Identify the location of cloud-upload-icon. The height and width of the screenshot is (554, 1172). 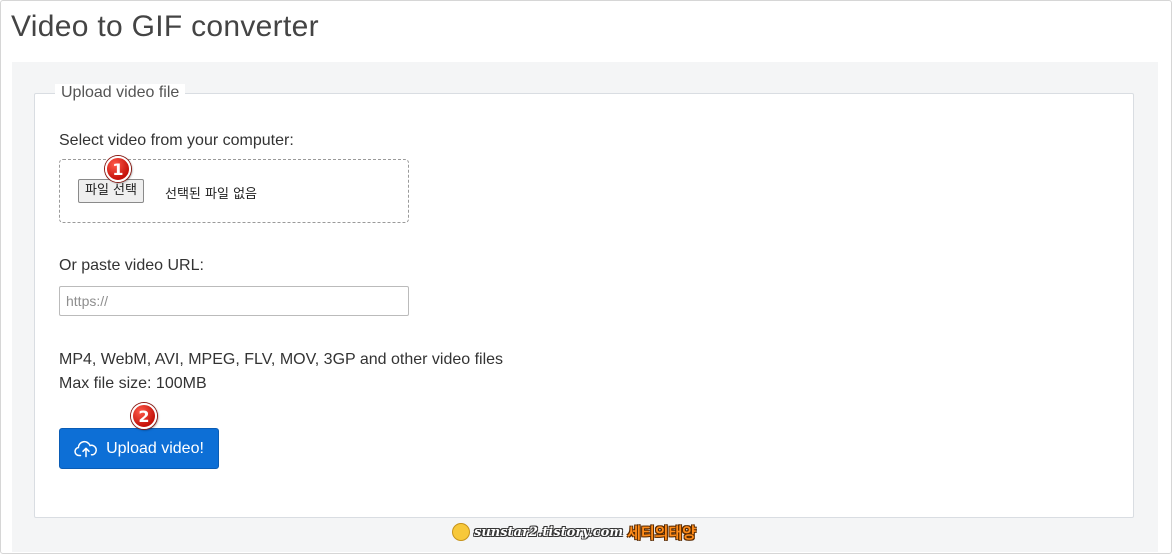
(86, 449).